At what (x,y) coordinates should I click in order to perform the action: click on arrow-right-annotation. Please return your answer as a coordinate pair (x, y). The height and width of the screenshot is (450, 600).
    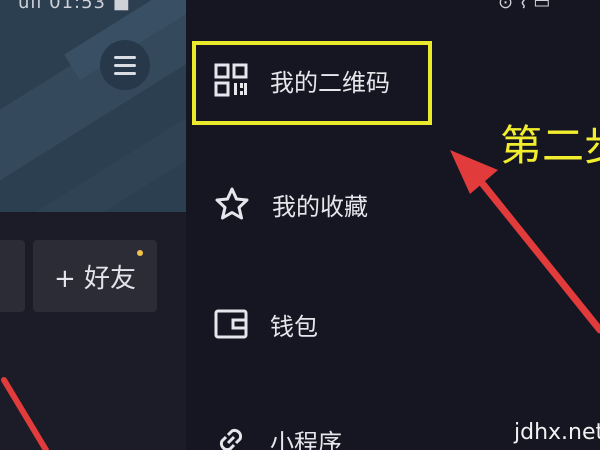
    Looking at the image, I should click on (525, 242).